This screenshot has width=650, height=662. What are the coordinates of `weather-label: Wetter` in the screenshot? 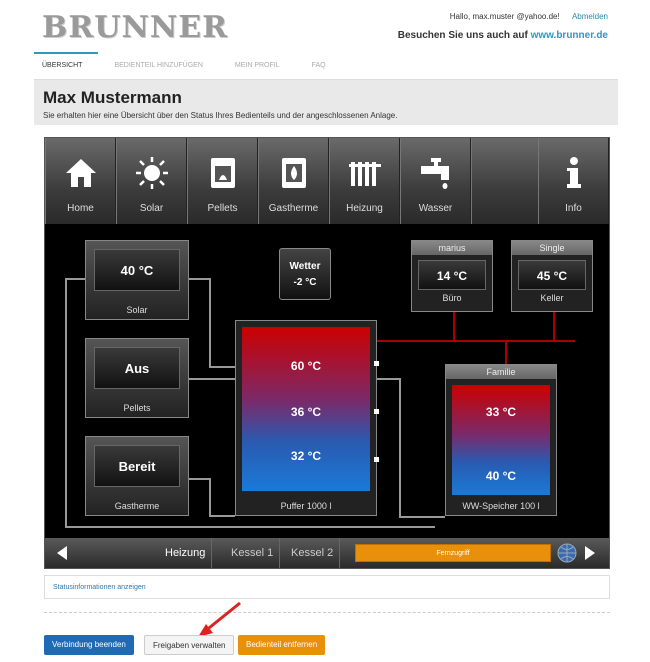 It's located at (305, 266).